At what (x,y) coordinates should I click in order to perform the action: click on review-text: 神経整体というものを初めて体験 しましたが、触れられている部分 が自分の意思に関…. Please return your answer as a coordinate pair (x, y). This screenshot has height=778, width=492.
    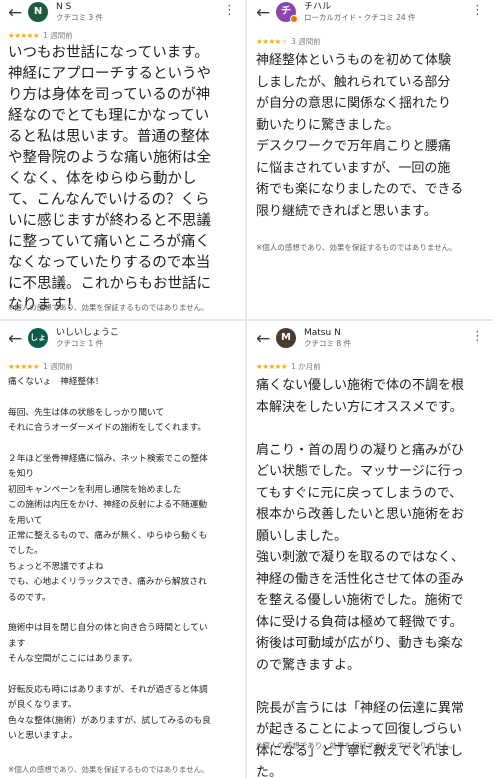
    Looking at the image, I should click on (371, 136).